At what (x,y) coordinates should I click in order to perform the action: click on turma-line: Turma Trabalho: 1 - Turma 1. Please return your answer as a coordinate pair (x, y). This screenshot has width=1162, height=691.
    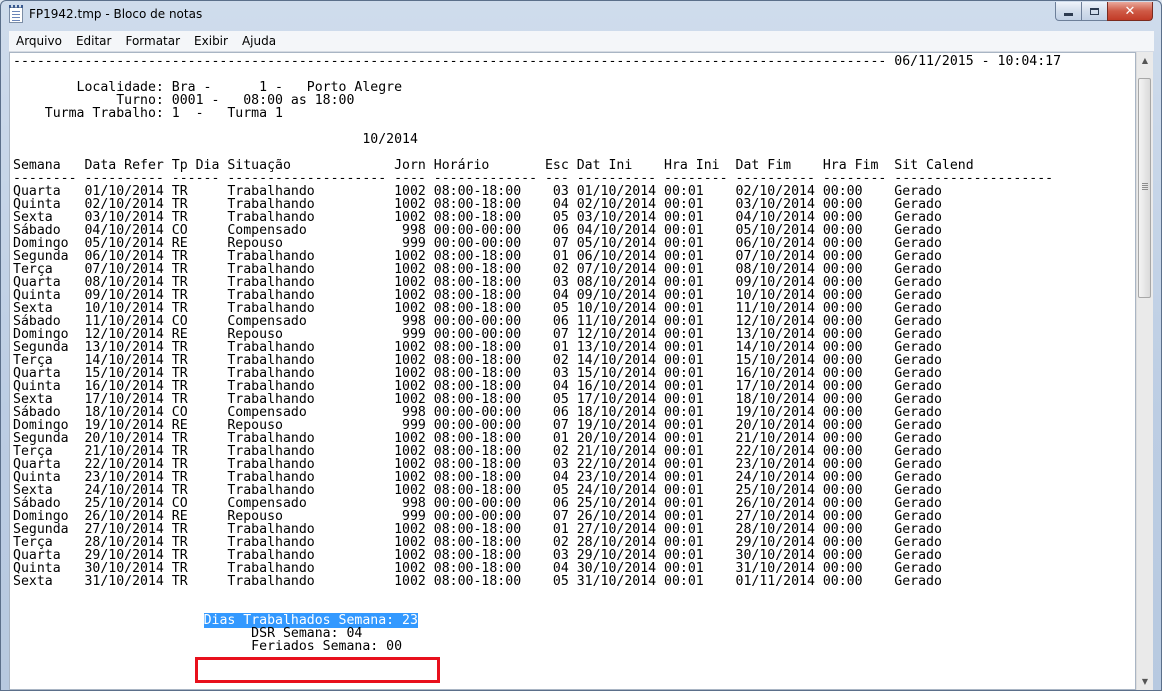
    Looking at the image, I should click on (148, 113).